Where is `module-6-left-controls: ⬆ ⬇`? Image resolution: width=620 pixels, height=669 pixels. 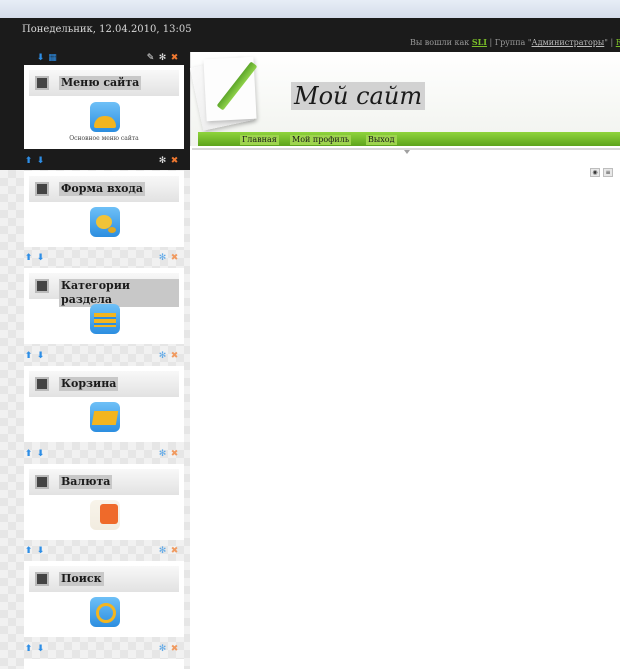
module-6-left-controls: ⬆ ⬇ is located at coordinates (34, 551).